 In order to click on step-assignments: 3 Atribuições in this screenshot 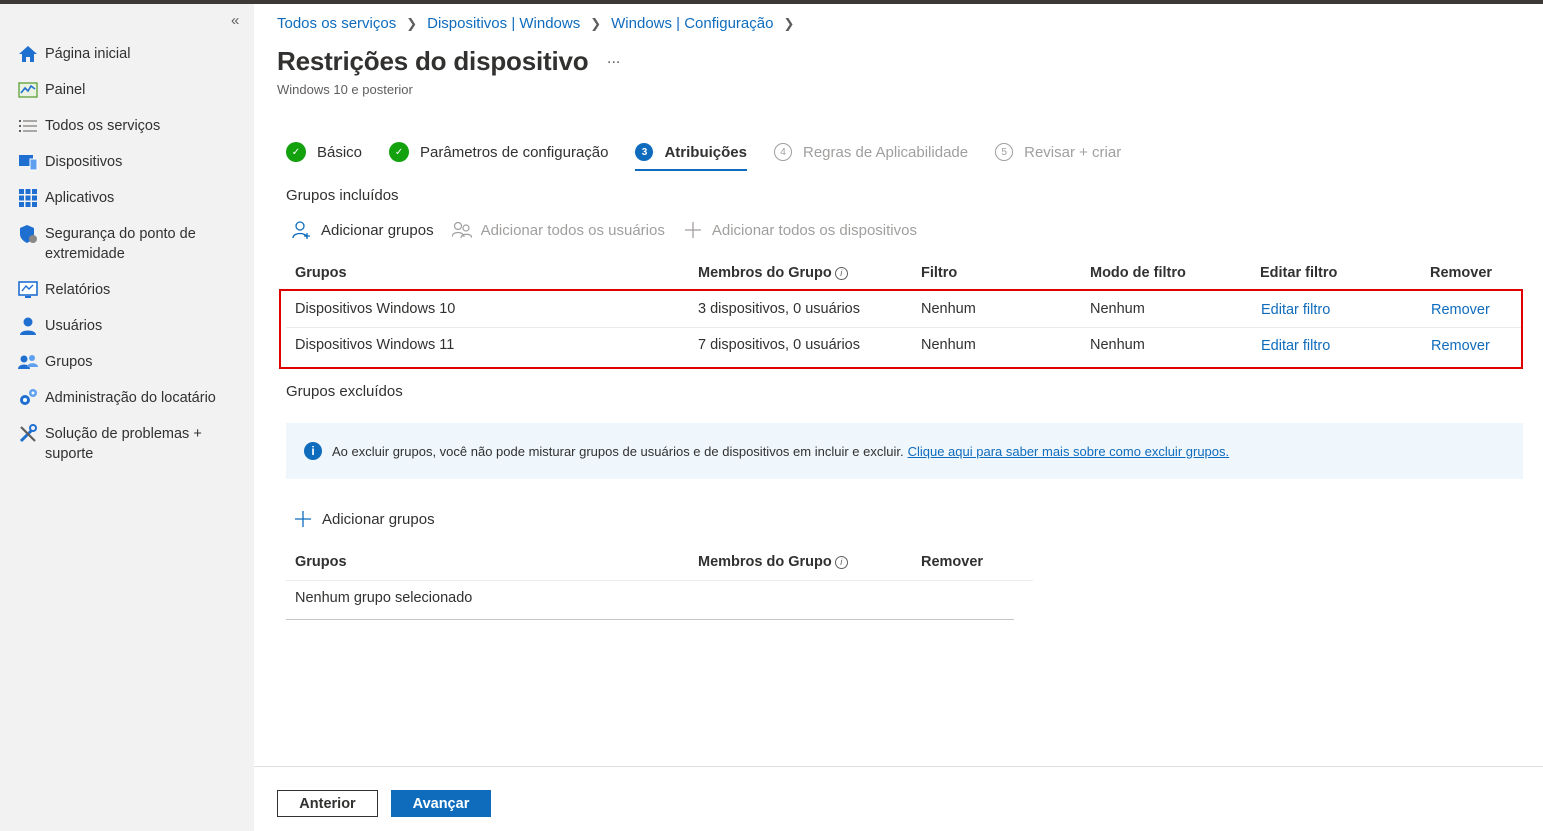, I will do `click(691, 157)`.